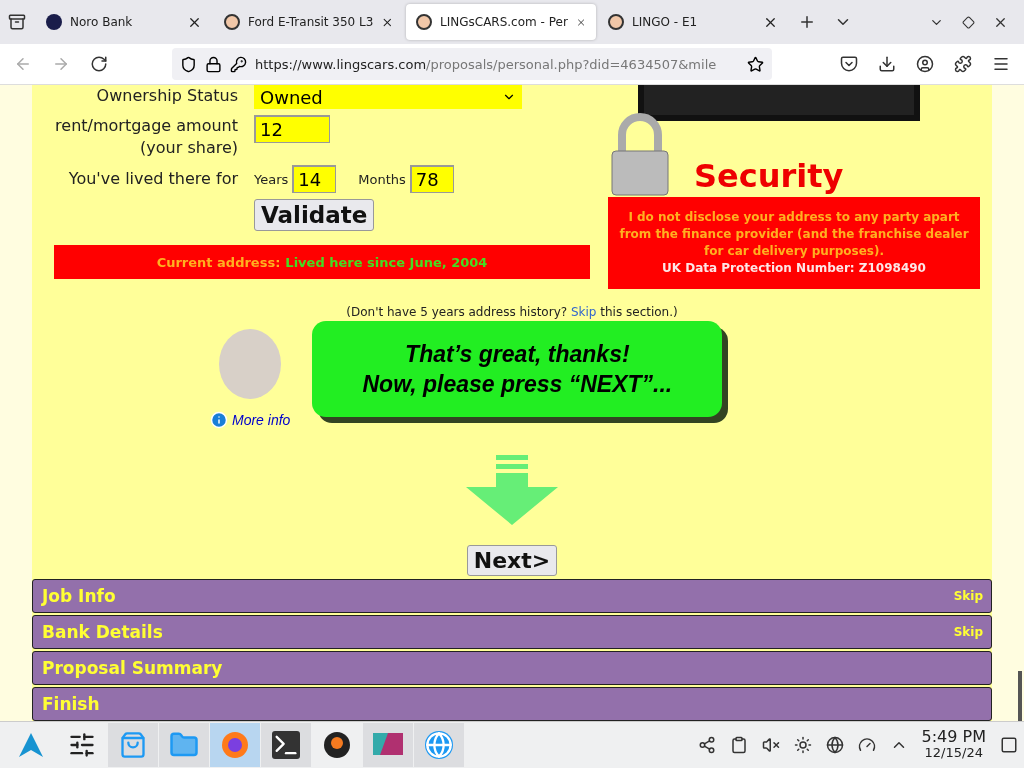  Describe the element at coordinates (953, 745) in the screenshot. I see `clock: 5:49 PM 12/15/24` at that location.